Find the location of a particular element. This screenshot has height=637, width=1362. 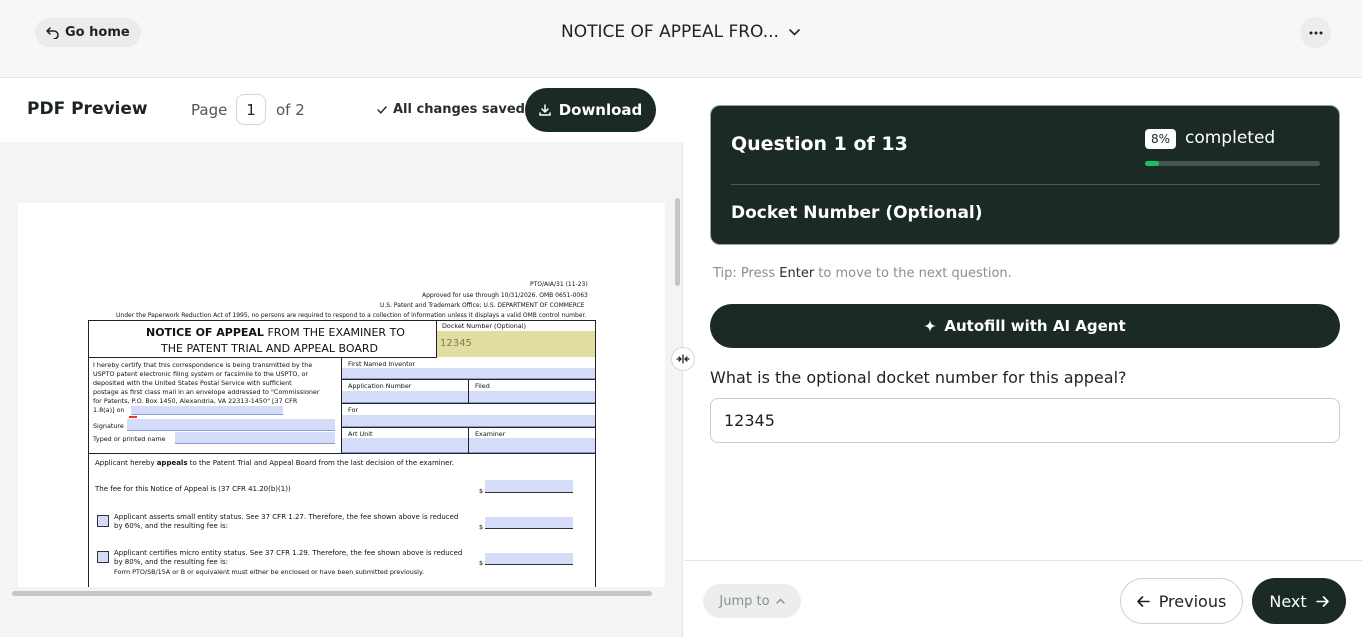

sparkle-icon is located at coordinates (930, 326).